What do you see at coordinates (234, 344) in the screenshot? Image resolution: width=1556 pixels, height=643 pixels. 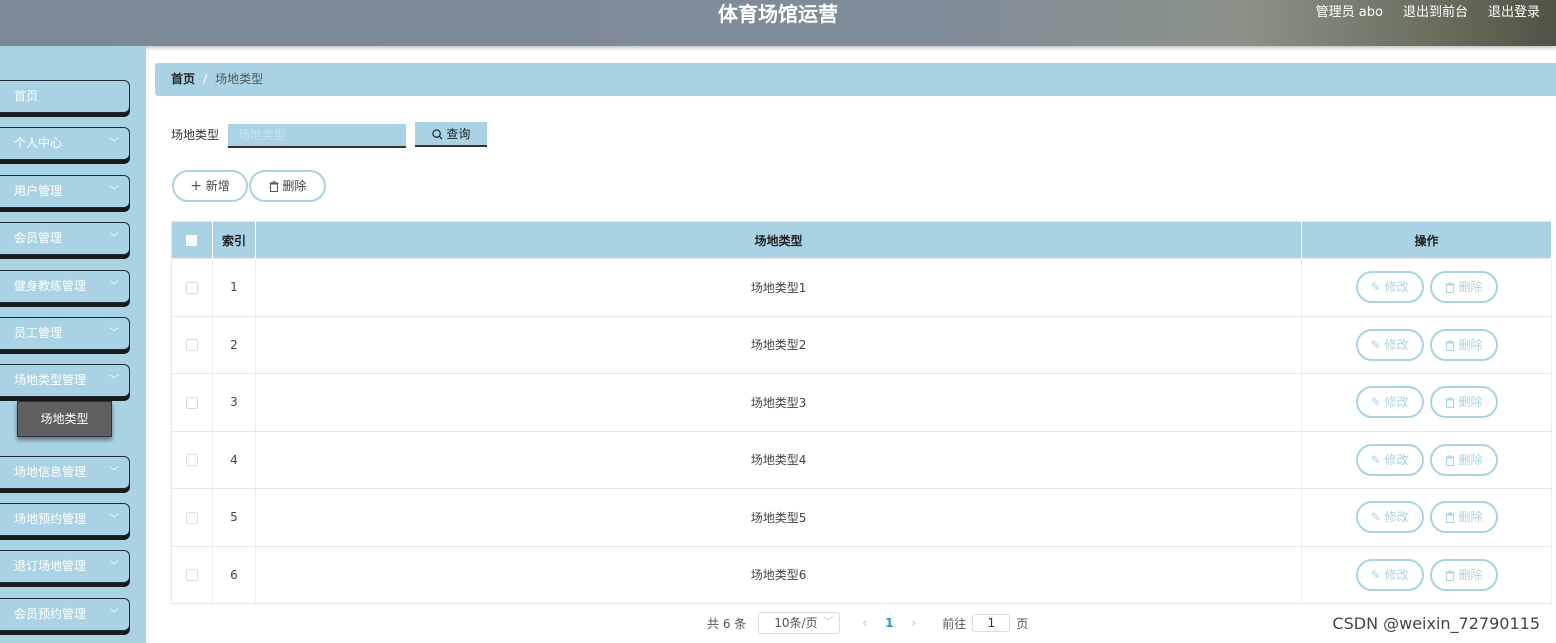 I see `row-index: 2` at bounding box center [234, 344].